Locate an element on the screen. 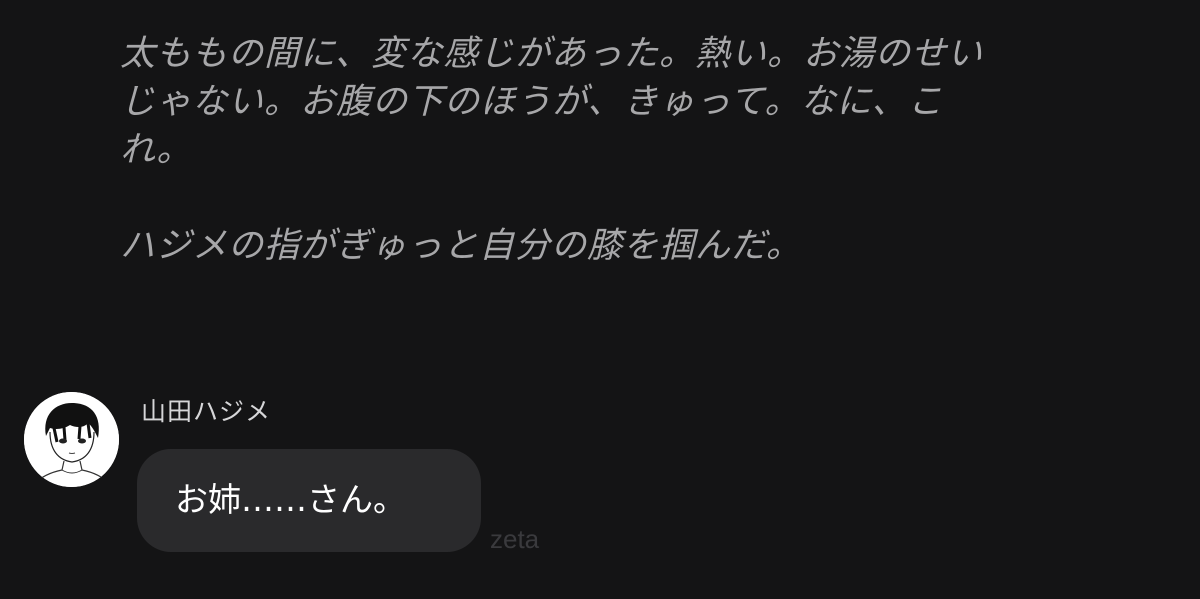 The height and width of the screenshot is (599, 1200). sender-name: 山田ハジメ is located at coordinates (206, 411).